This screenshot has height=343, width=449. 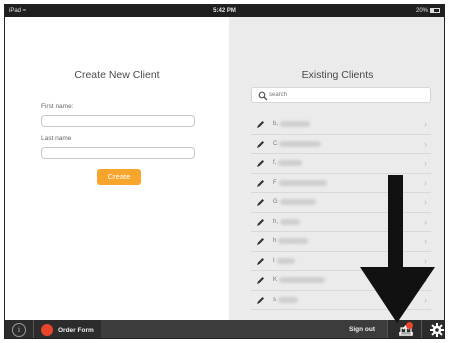 I want to click on client-row: b, ›, so click(x=341, y=125).